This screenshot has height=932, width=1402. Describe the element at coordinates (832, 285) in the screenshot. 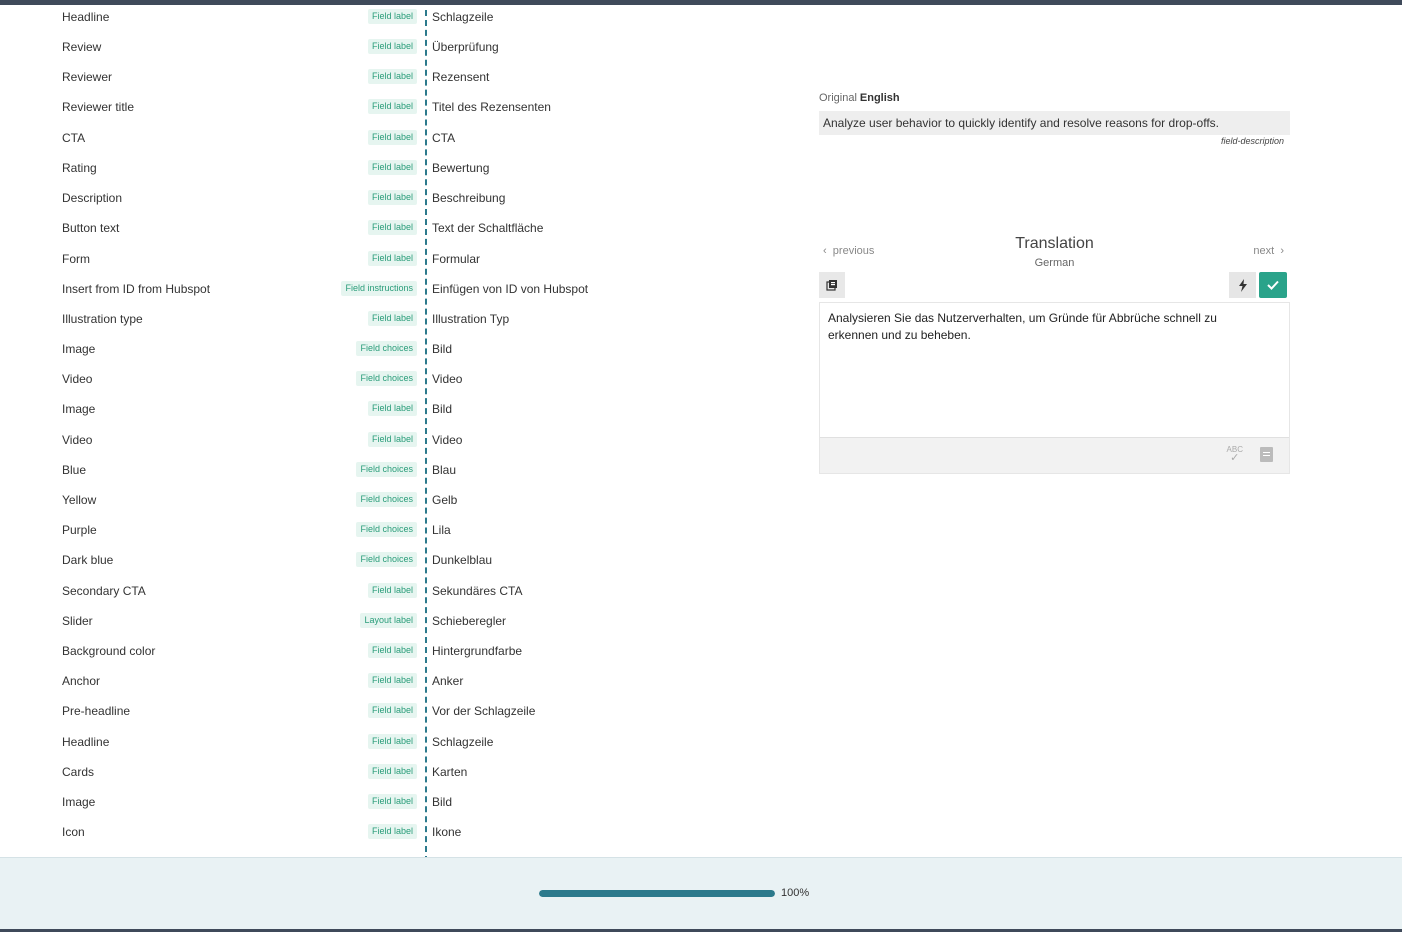

I see `copy-source-button` at that location.